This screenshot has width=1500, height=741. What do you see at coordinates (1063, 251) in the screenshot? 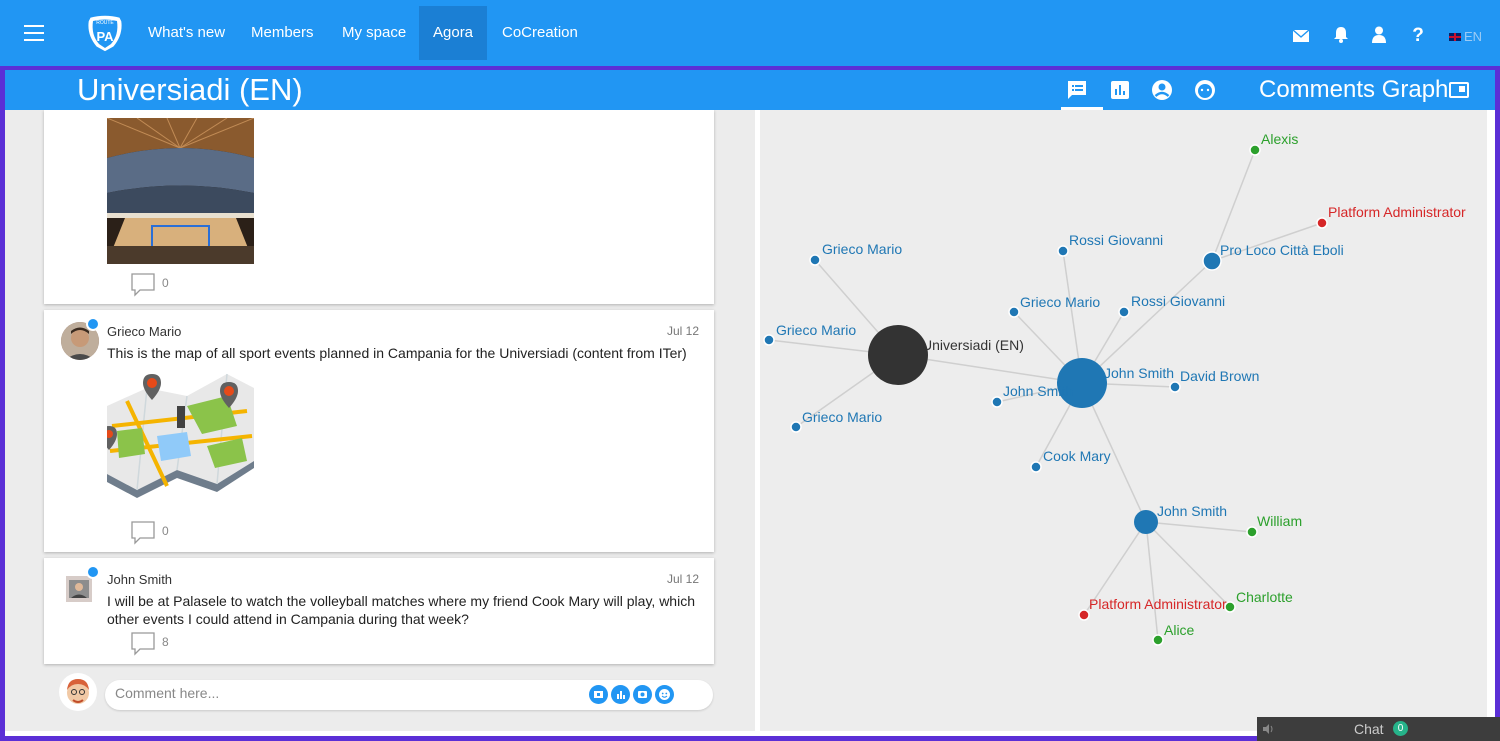
I see `graph-node-rossi1` at bounding box center [1063, 251].